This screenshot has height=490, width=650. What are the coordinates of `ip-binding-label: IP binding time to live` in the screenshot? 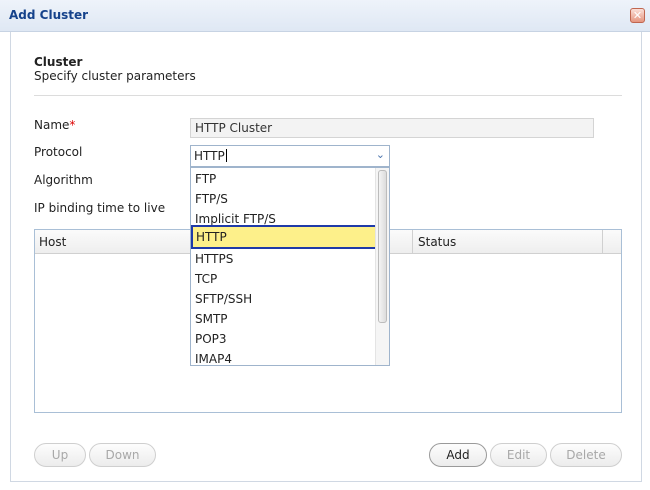 It's located at (100, 208).